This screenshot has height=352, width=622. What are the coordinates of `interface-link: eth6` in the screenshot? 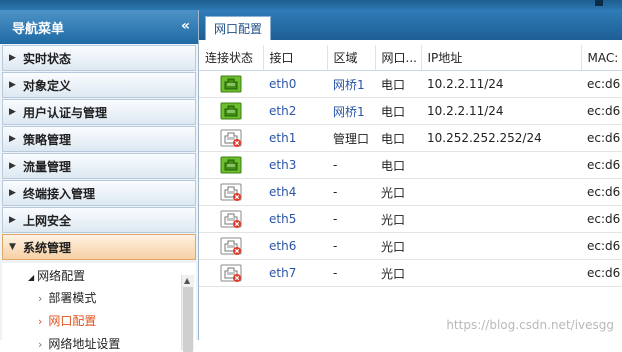 It's located at (295, 246).